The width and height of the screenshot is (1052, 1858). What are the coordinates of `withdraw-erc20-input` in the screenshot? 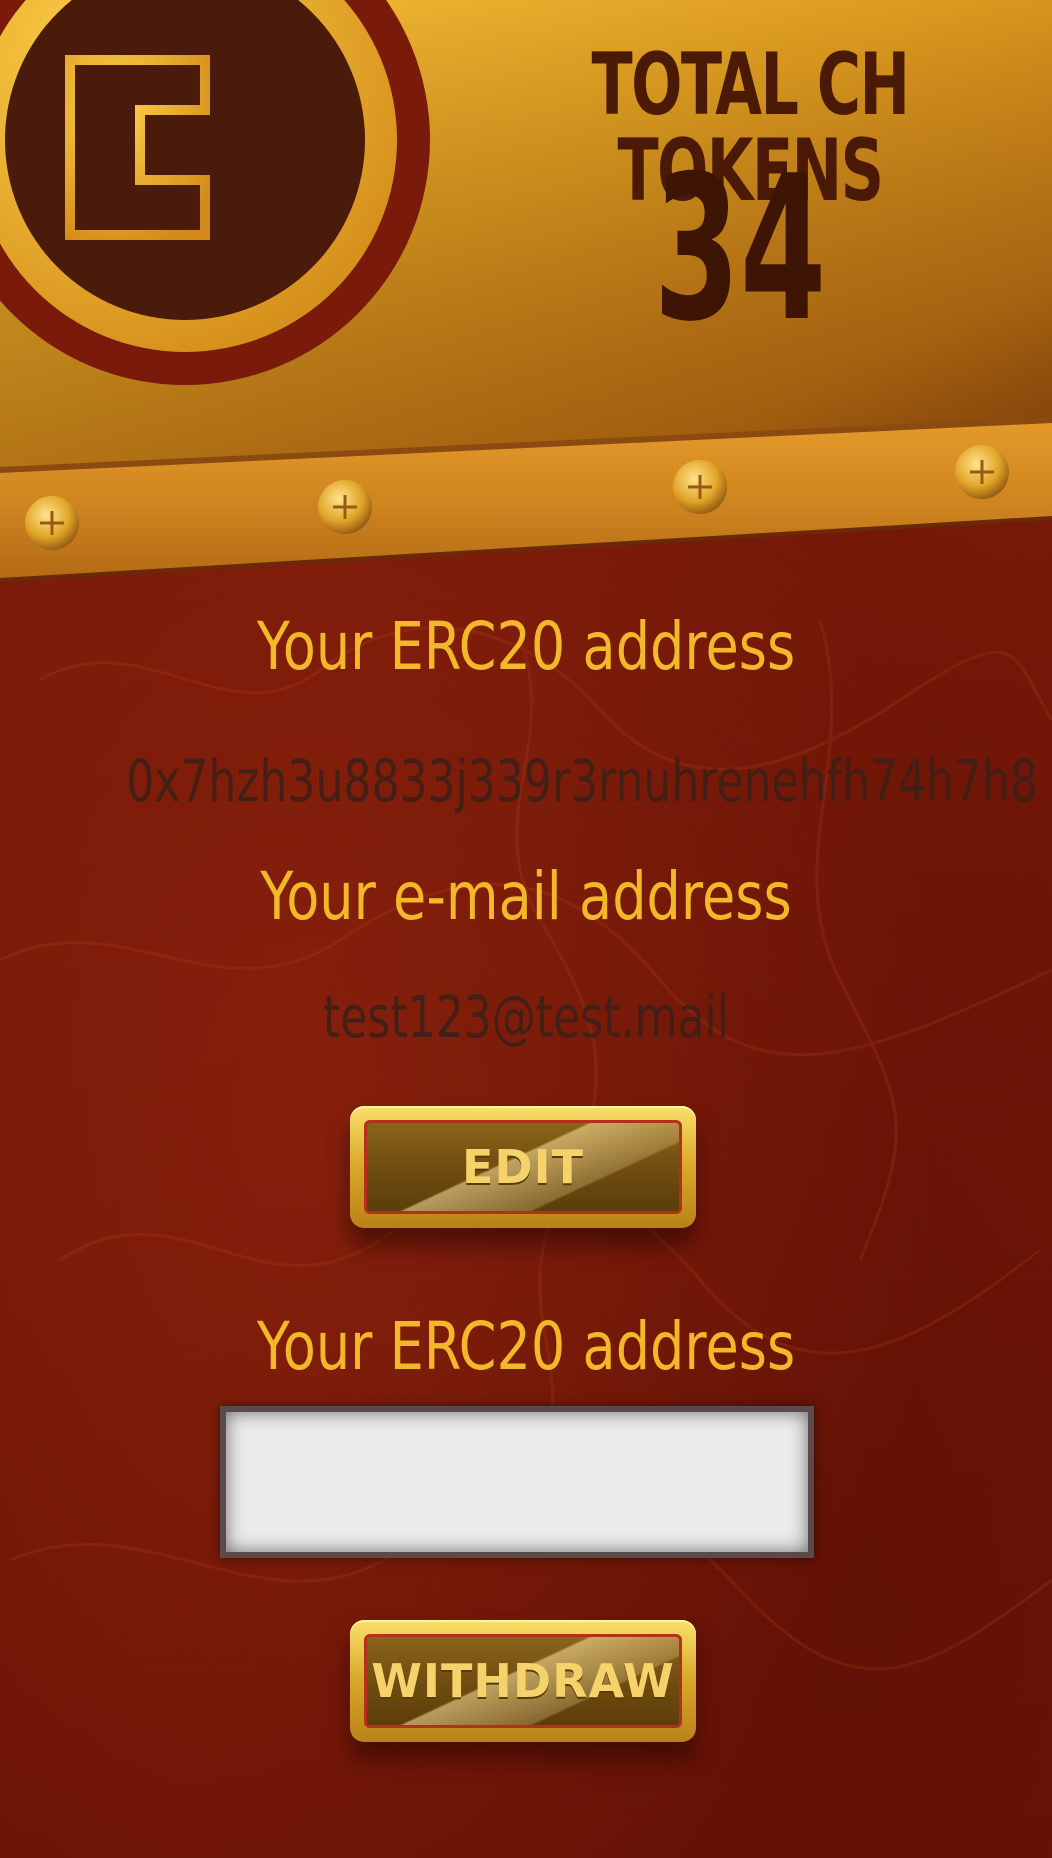 It's located at (517, 1482).